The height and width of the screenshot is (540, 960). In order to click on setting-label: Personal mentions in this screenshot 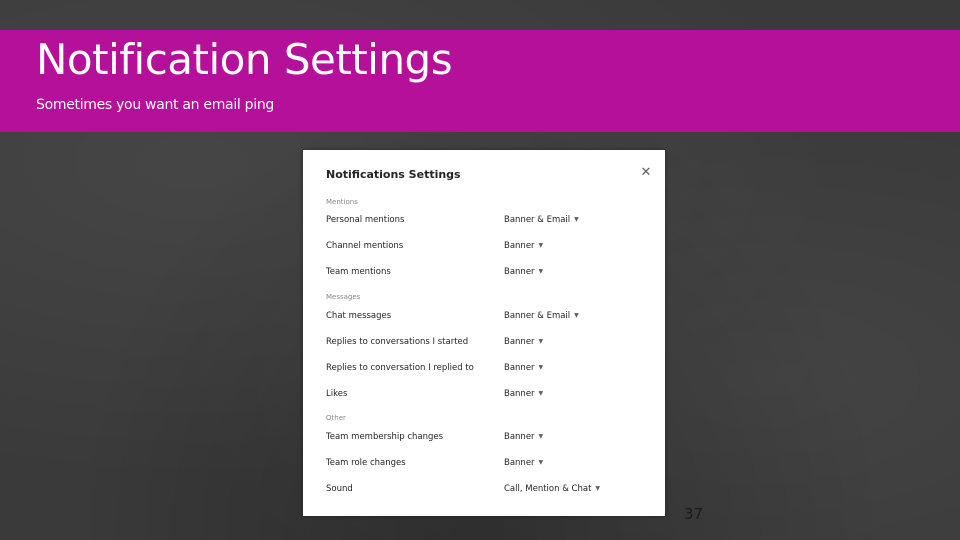, I will do `click(365, 220)`.